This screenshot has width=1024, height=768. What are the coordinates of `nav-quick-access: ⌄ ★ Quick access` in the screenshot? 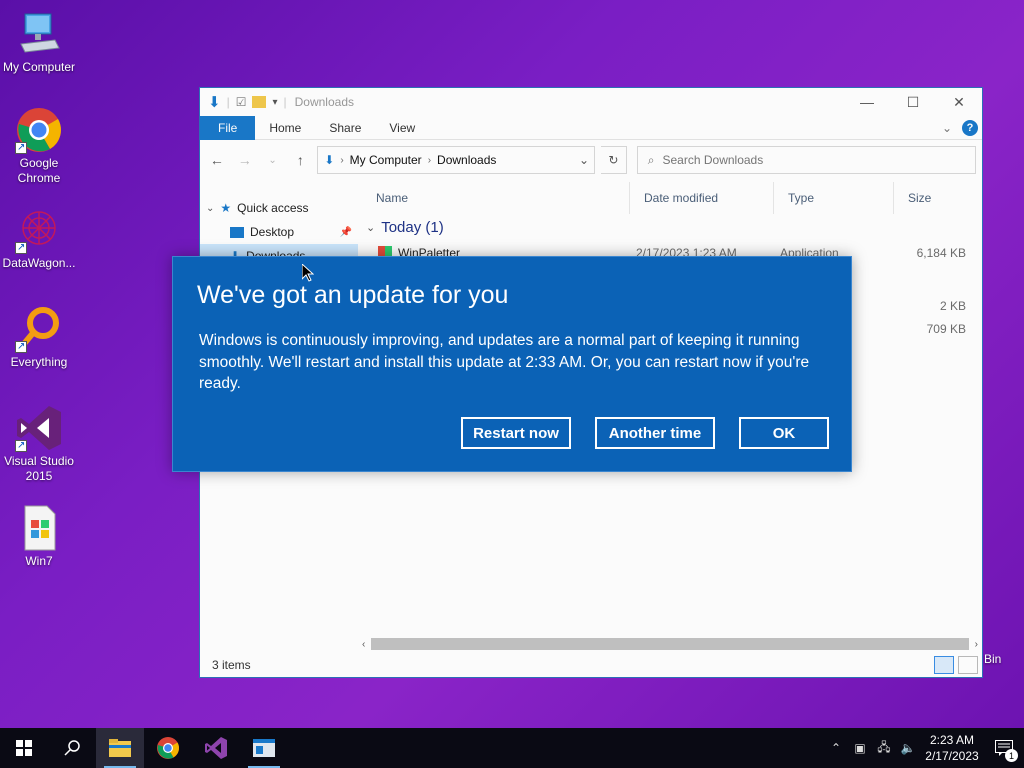 It's located at (279, 208).